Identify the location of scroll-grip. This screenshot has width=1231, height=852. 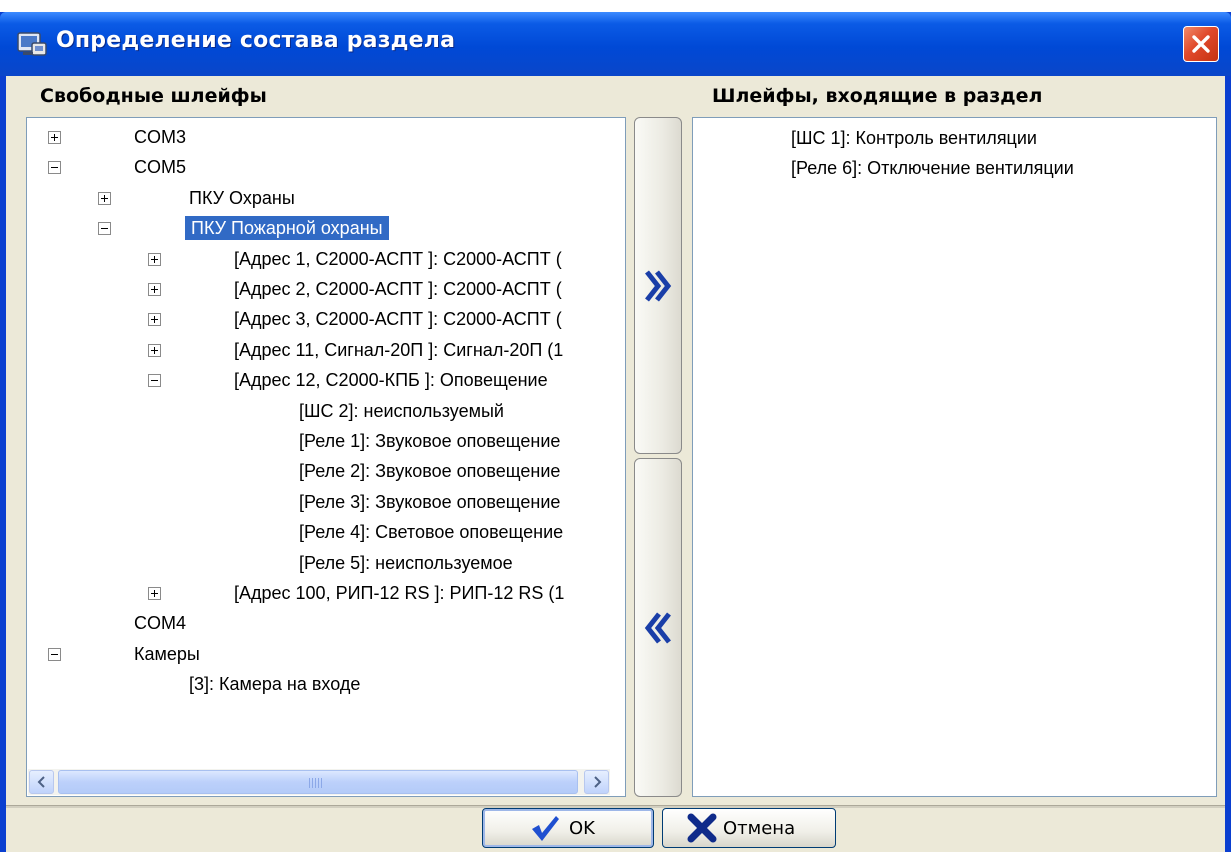
(316, 783).